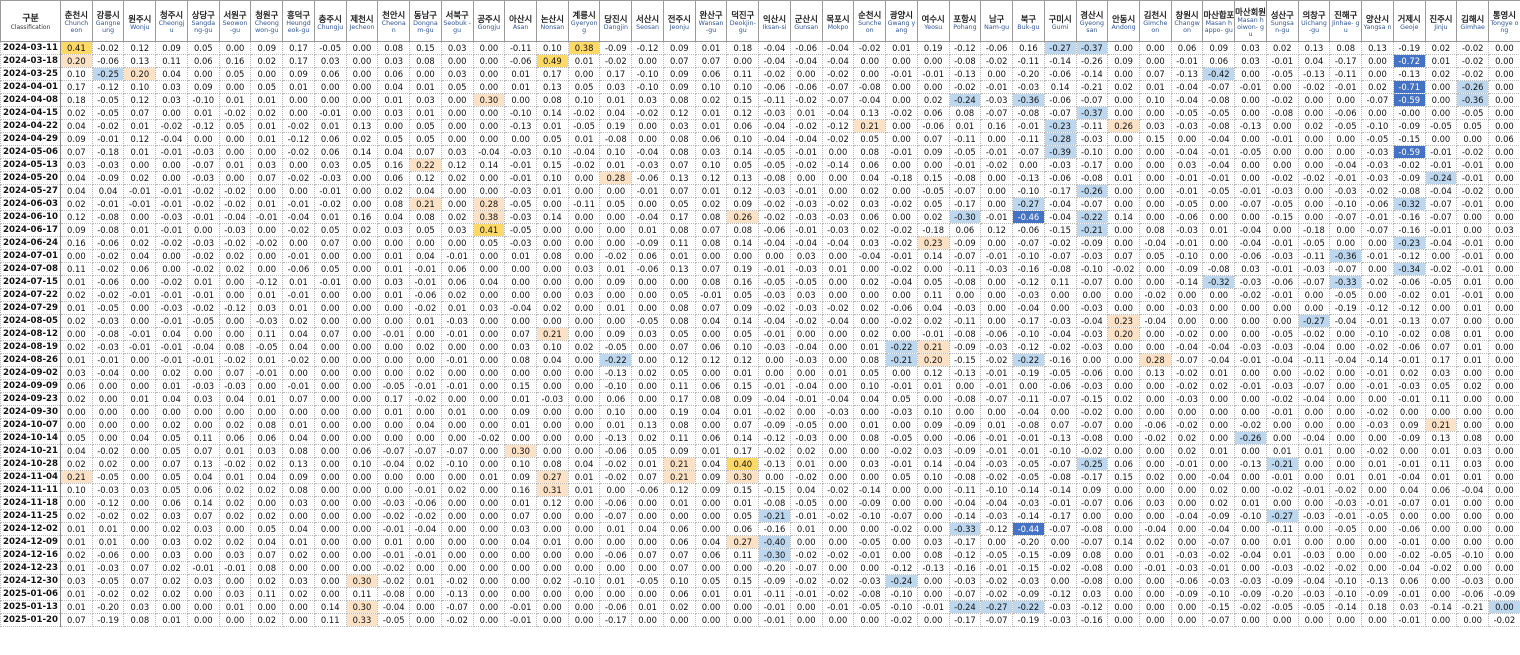 The width and height of the screenshot is (1520, 655). What do you see at coordinates (330, 607) in the screenshot?
I see `data-cell: 0.14` at bounding box center [330, 607].